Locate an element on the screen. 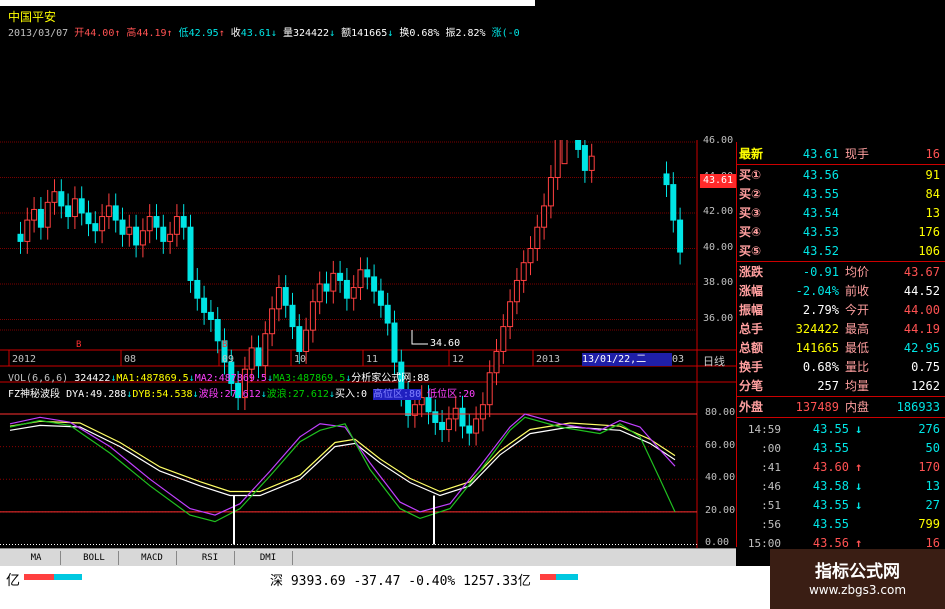  time-axis-last: 03 is located at coordinates (678, 359).